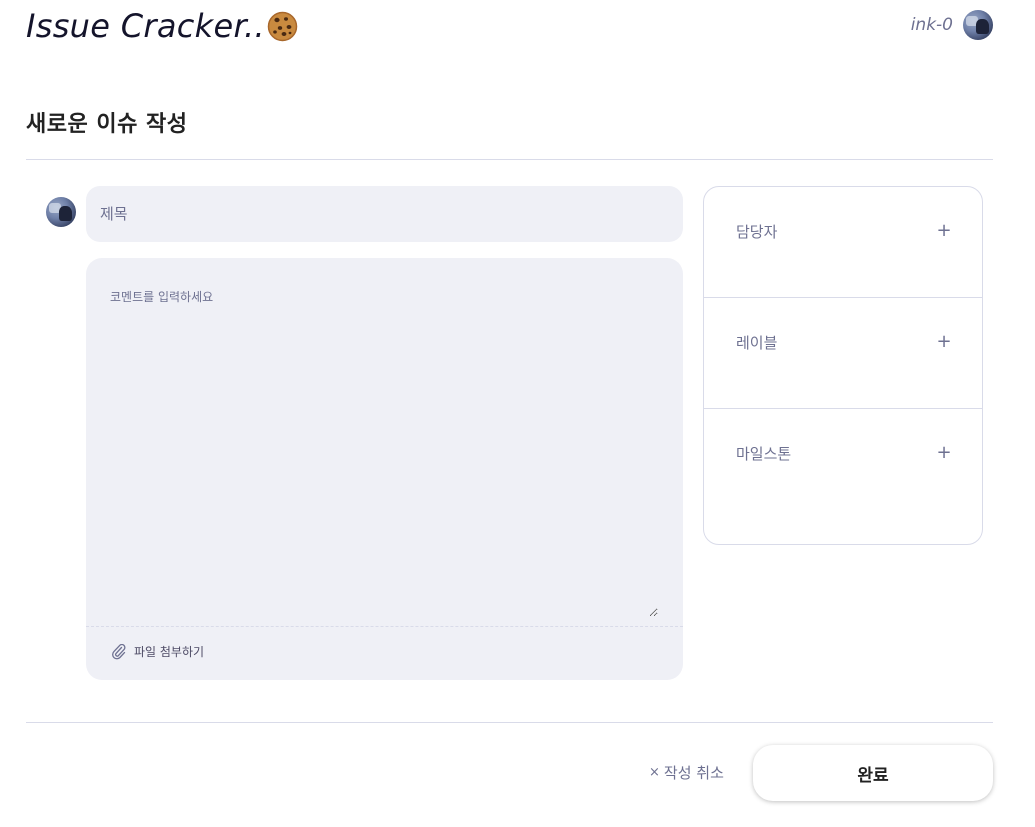 The height and width of the screenshot is (827, 1035). What do you see at coordinates (509, 159) in the screenshot?
I see `divider-top` at bounding box center [509, 159].